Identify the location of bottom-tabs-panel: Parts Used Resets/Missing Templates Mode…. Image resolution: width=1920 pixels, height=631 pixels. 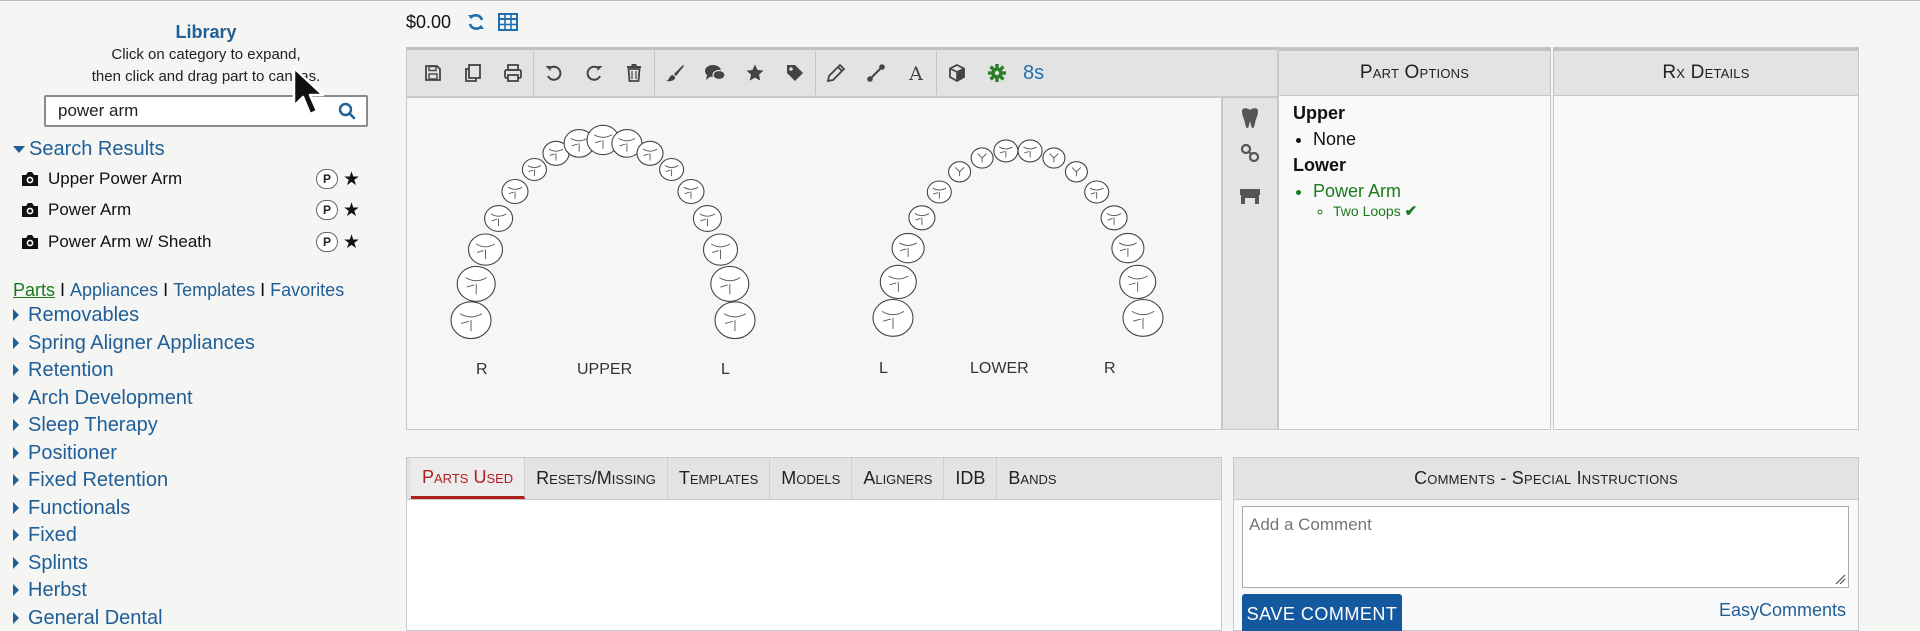
(814, 544).